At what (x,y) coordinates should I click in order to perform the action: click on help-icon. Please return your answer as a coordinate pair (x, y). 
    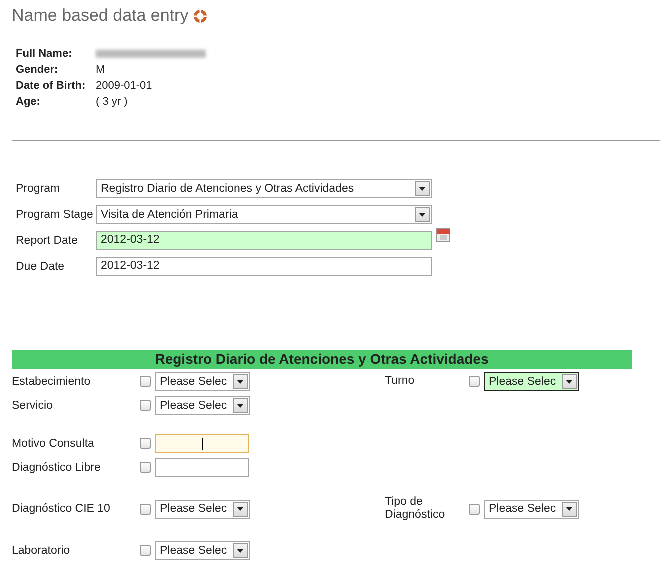
    Looking at the image, I should click on (200, 16).